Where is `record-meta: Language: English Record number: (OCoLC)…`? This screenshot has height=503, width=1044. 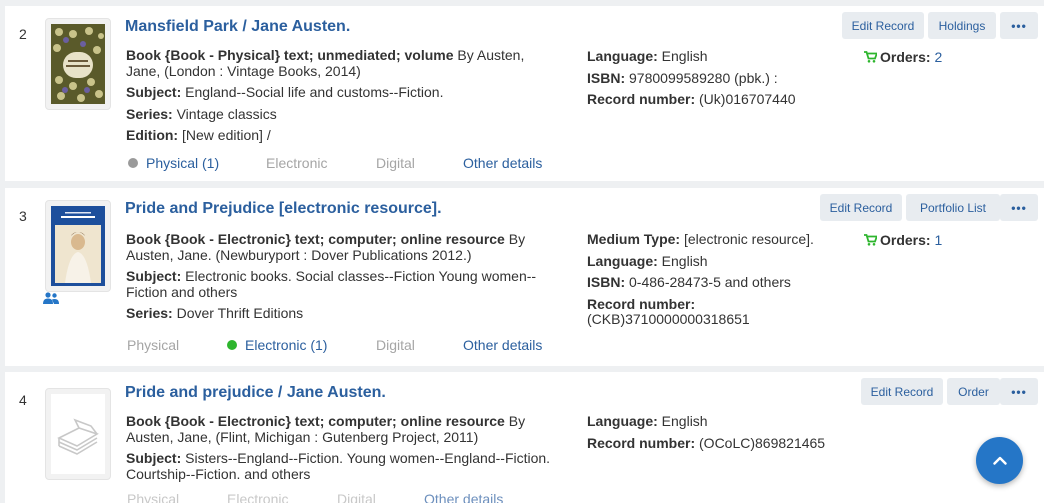
record-meta: Language: English Record number: (OCoLC)… is located at coordinates (717, 435).